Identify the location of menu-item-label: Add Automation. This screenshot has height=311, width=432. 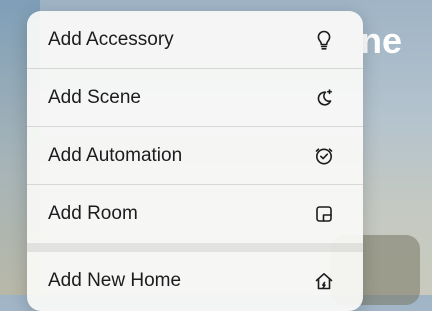
(115, 155).